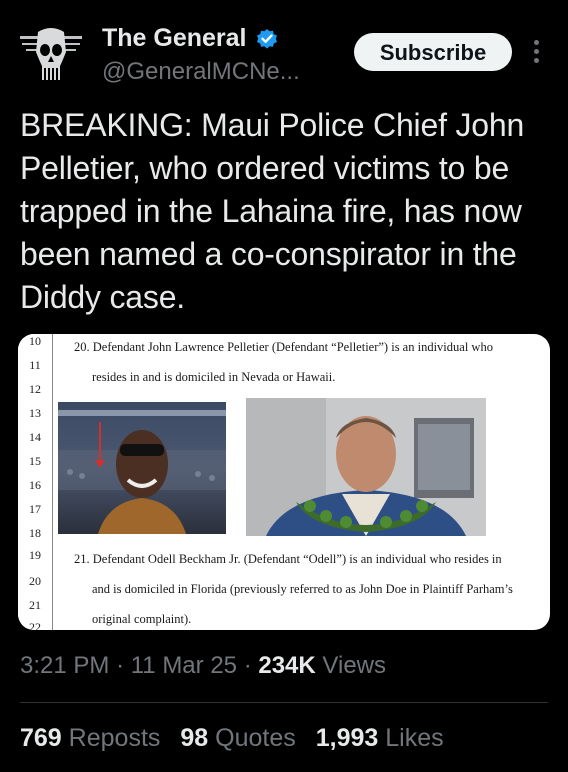  Describe the element at coordinates (35, 605) in the screenshot. I see `line-number: 21` at that location.